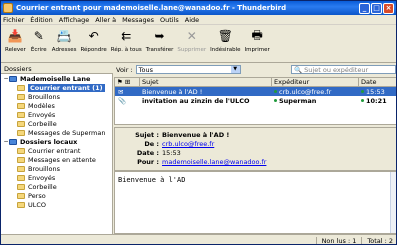  What do you see at coordinates (56, 186) in the screenshot?
I see `folder-local-trash: Corbeille` at bounding box center [56, 186].